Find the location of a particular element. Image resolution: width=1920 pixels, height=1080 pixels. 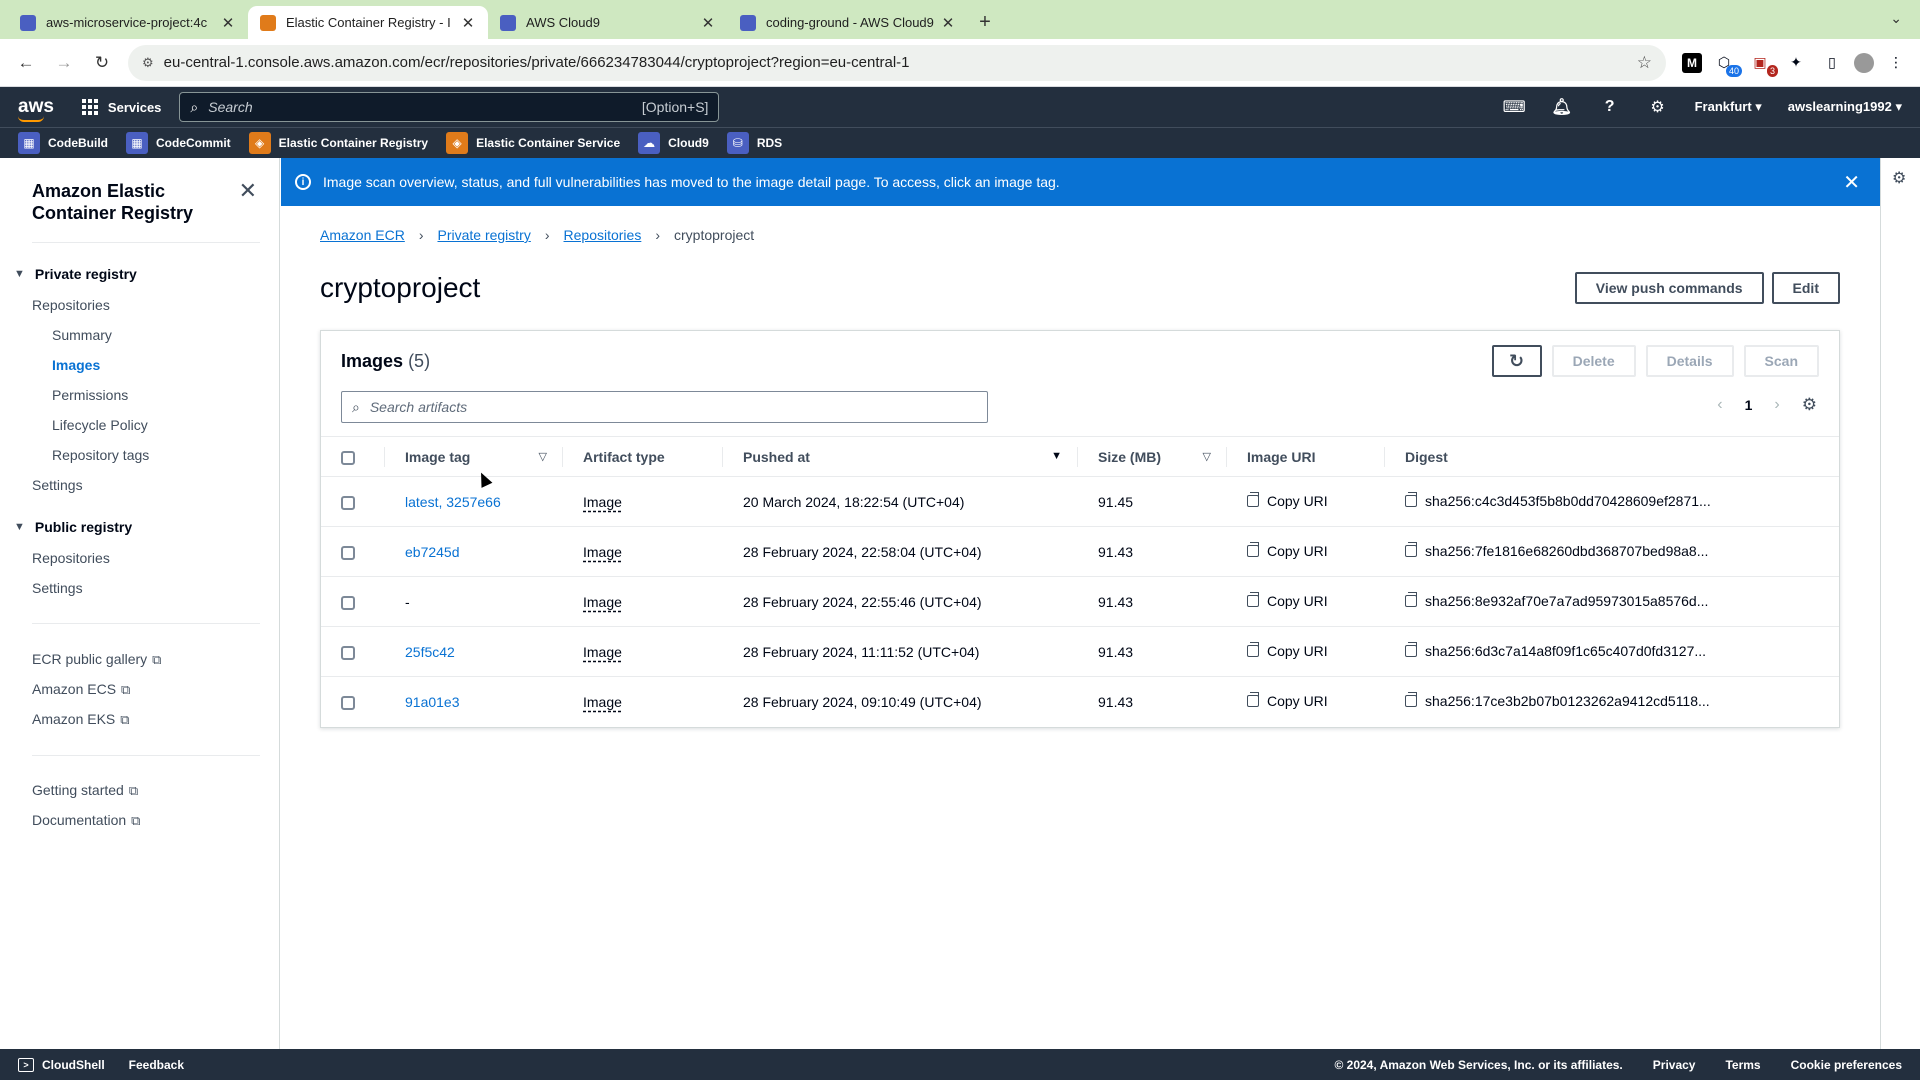

nav-amazon-ecs: Amazon ECS ⧉ is located at coordinates (81, 689).